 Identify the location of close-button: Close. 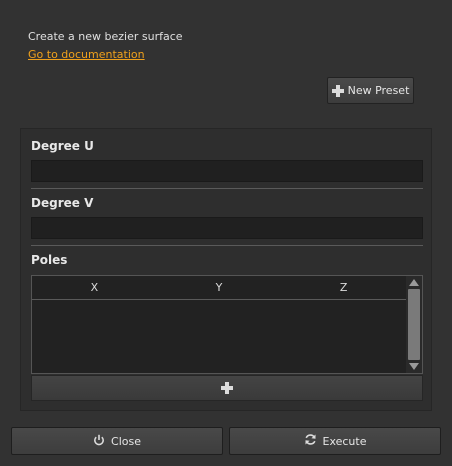
(117, 441).